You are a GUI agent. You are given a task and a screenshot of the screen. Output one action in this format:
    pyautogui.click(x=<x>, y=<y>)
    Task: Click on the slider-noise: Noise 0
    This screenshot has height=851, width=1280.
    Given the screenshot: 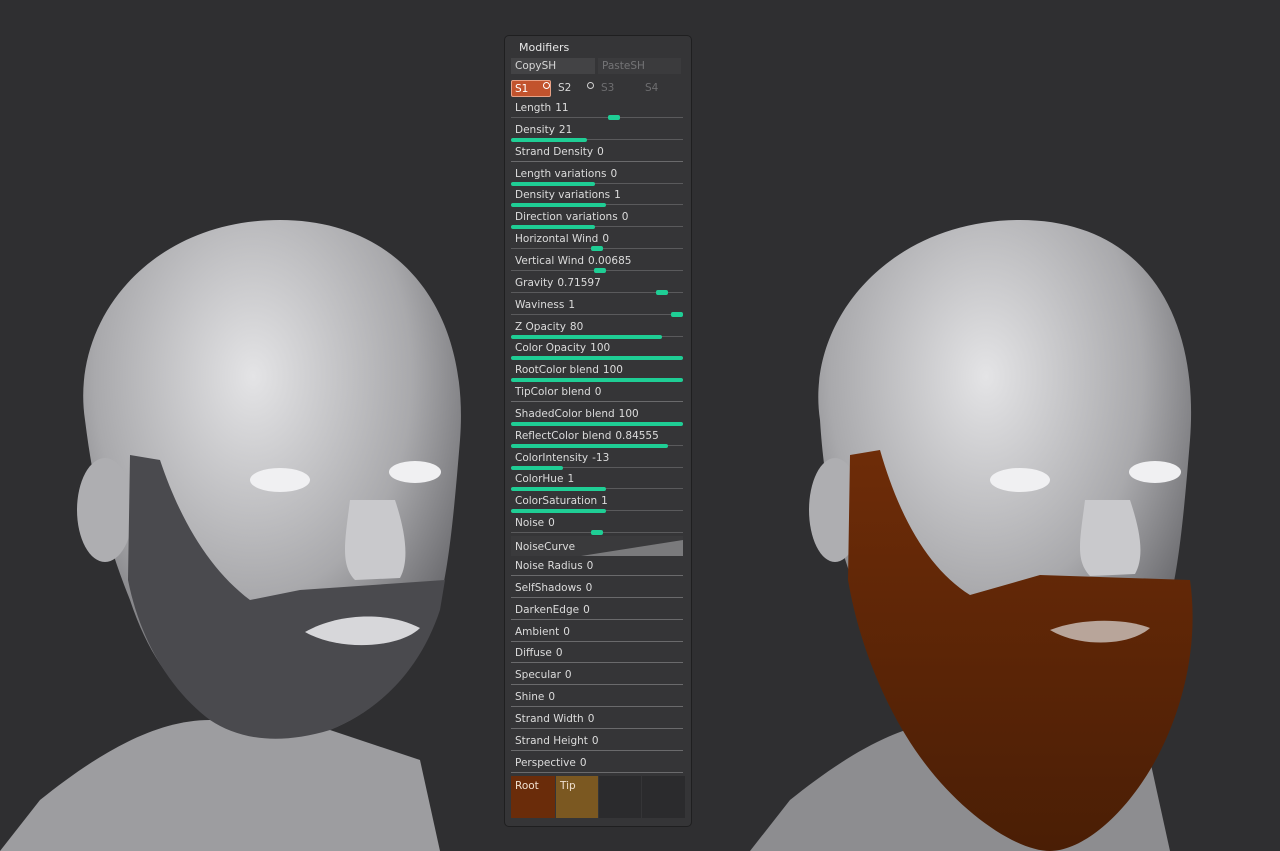 What is the action you would take?
    pyautogui.click(x=597, y=527)
    